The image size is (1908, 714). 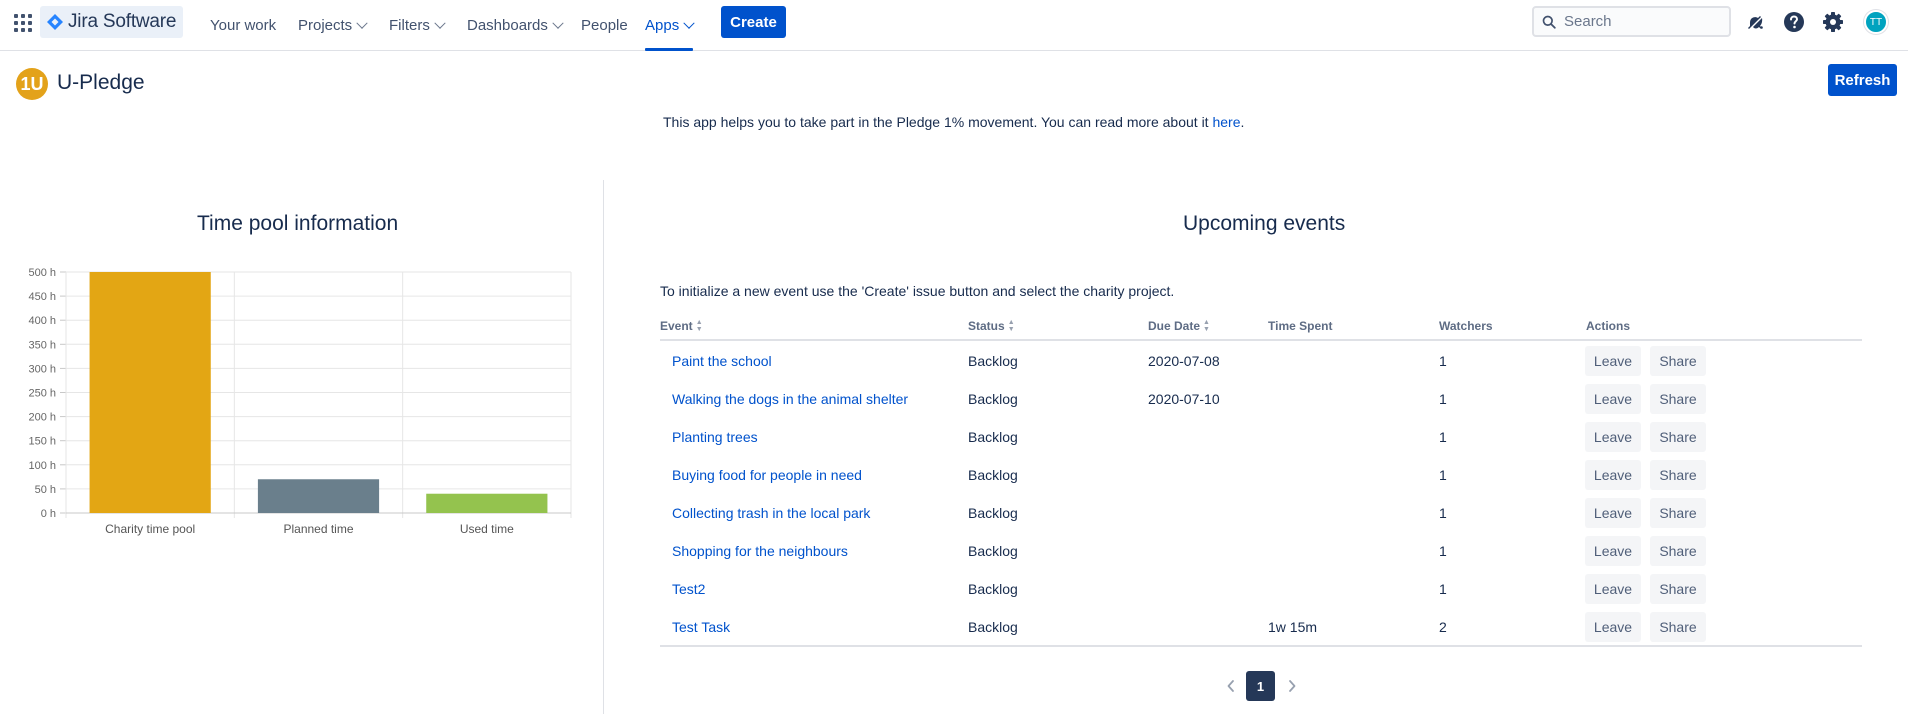 I want to click on table-header-line, so click(x=1261, y=340).